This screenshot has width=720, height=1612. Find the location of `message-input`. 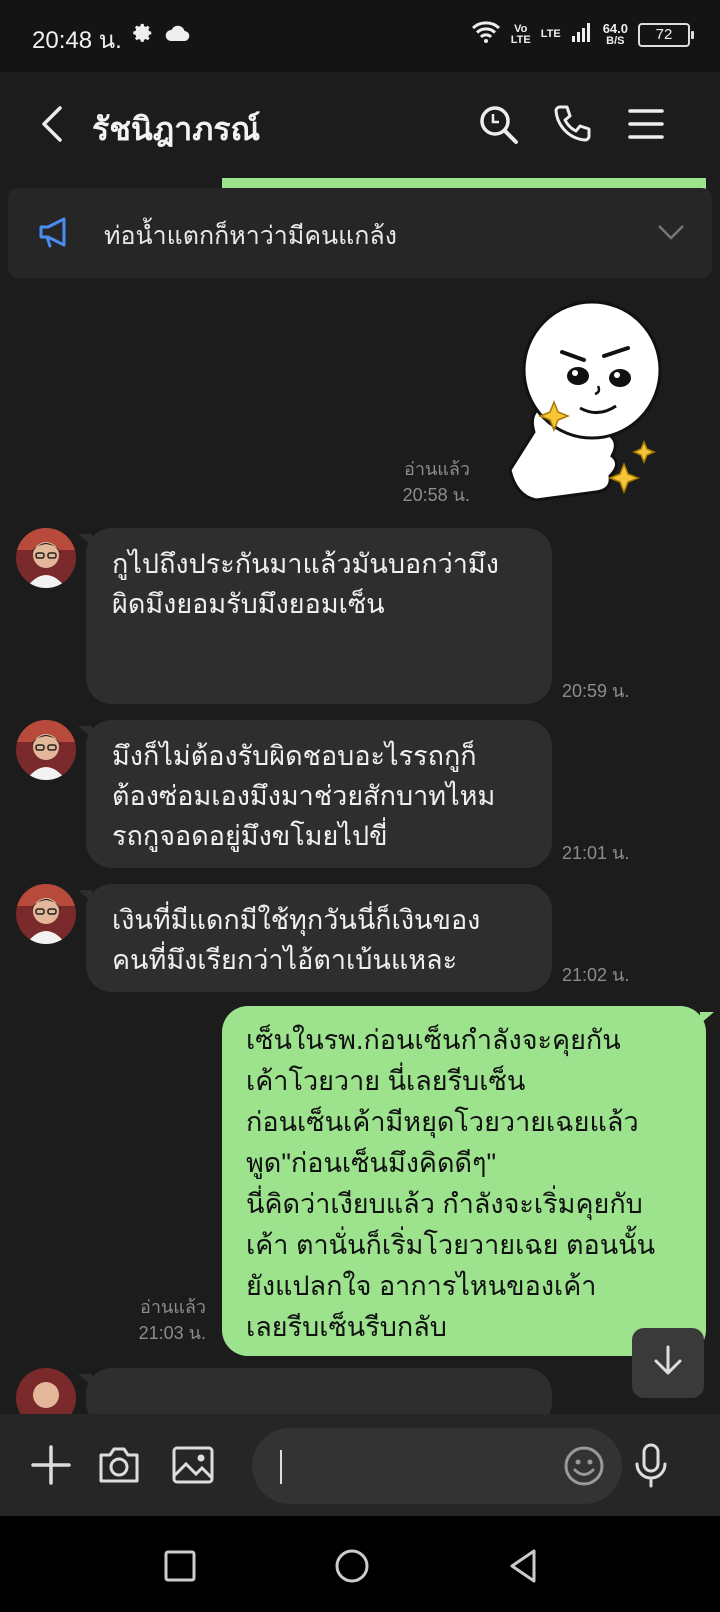

message-input is located at coordinates (437, 1466).